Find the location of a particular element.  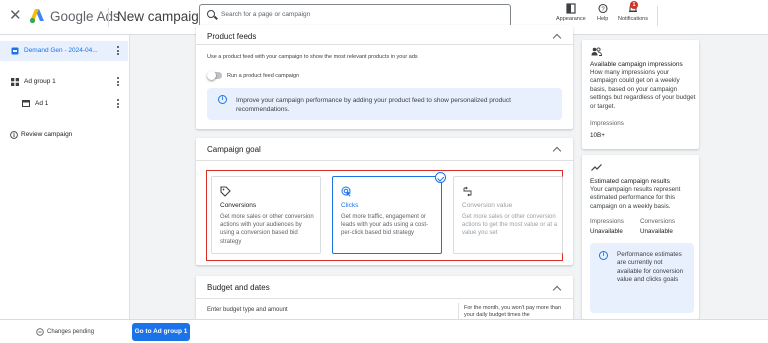

help-icon: ? is located at coordinates (603, 8).